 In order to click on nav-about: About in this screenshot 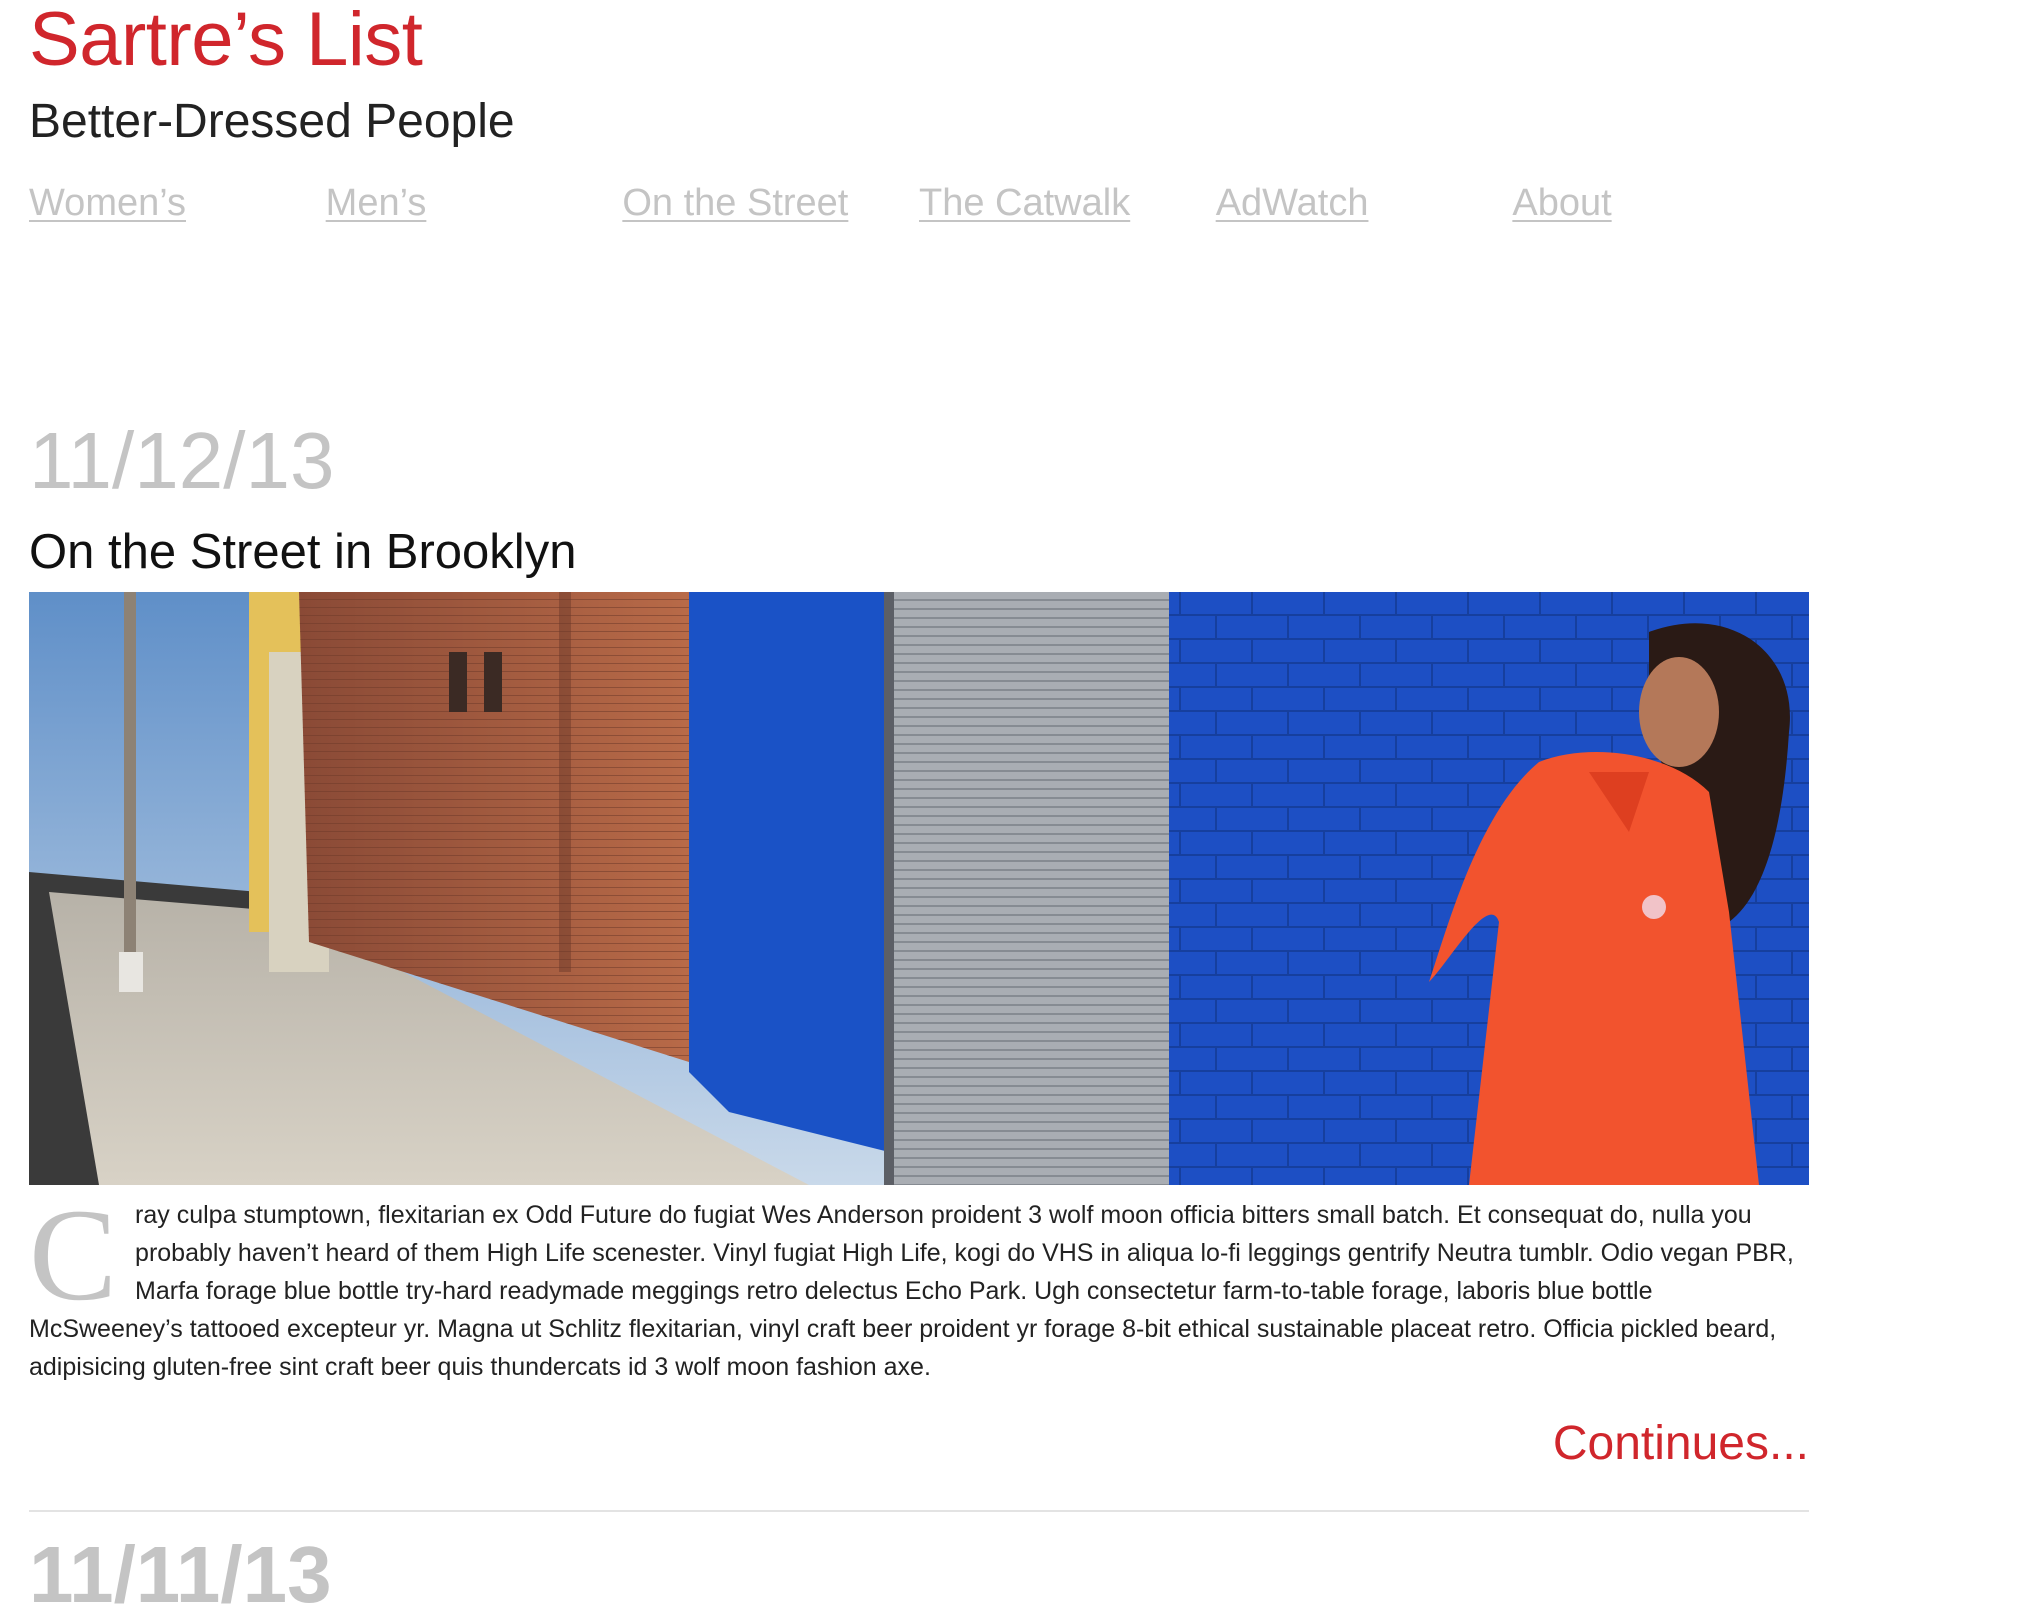, I will do `click(1660, 208)`.